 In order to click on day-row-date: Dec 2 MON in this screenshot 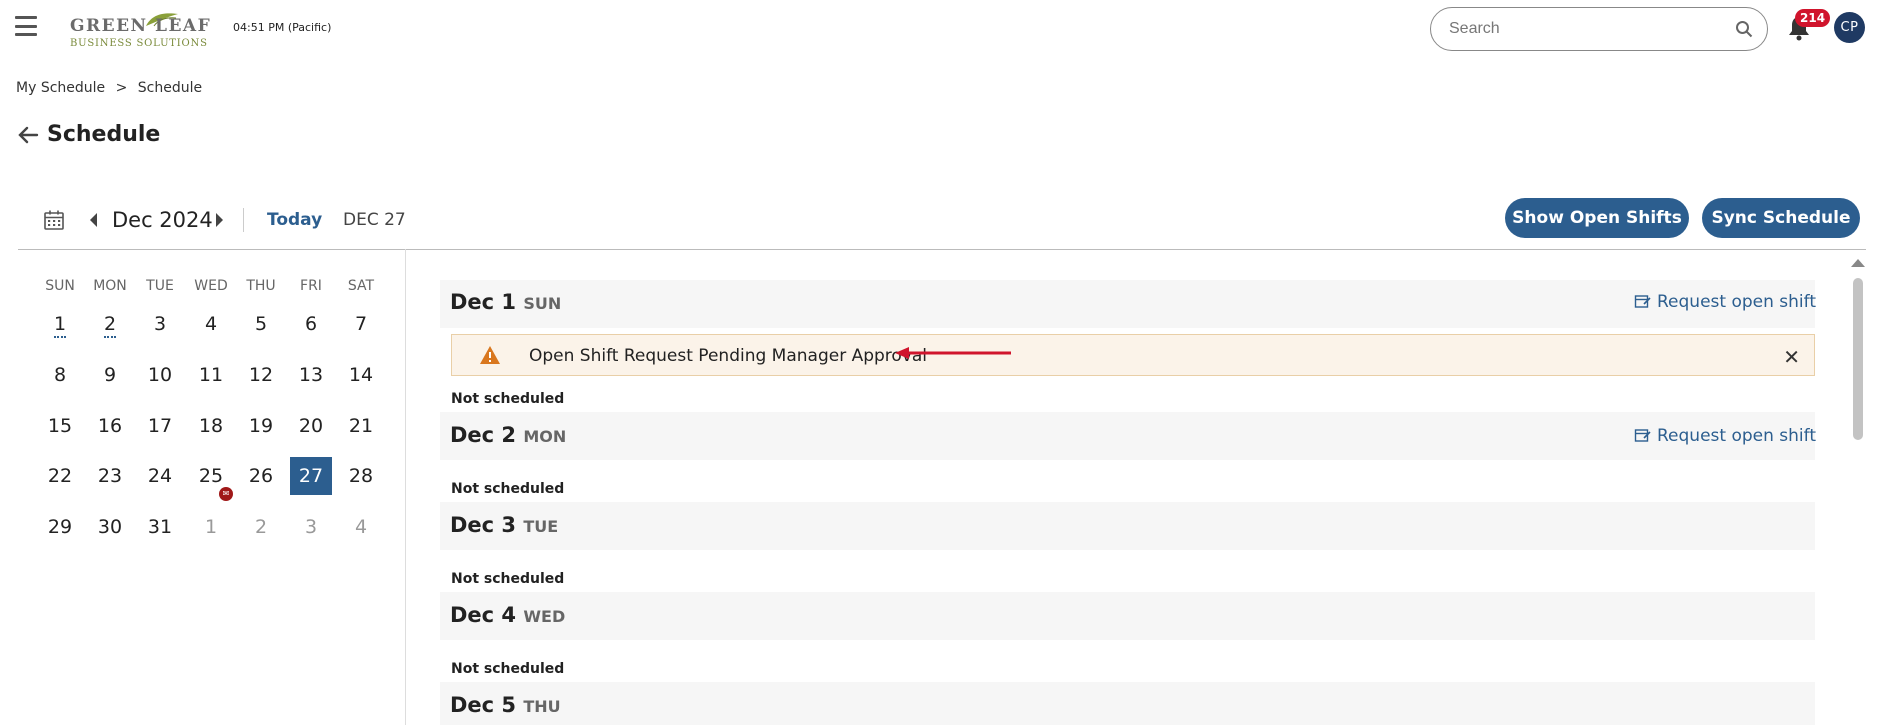, I will do `click(508, 435)`.